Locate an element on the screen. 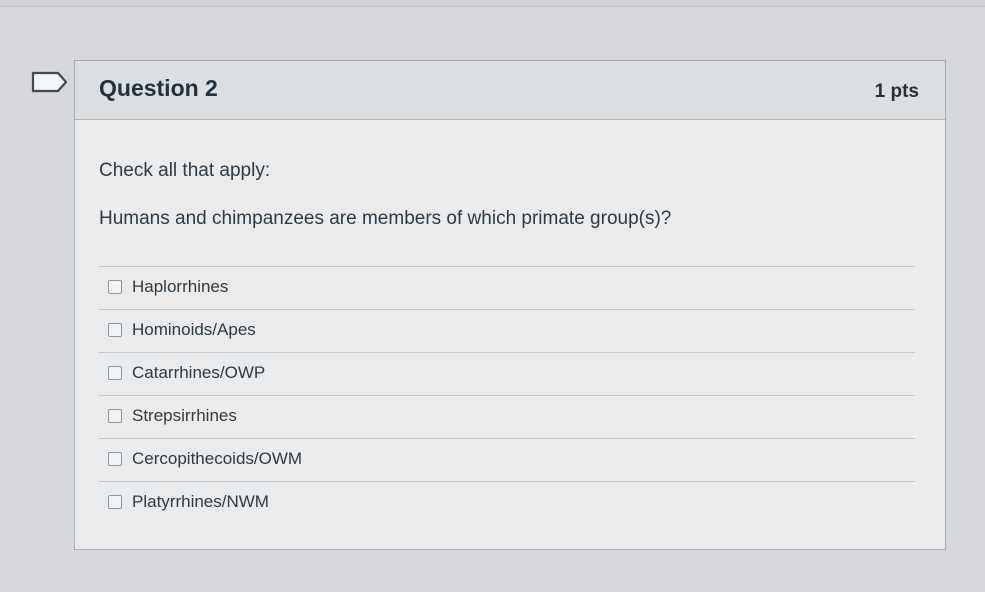 The width and height of the screenshot is (985, 592). answer-label: Haplorrhines is located at coordinates (180, 287).